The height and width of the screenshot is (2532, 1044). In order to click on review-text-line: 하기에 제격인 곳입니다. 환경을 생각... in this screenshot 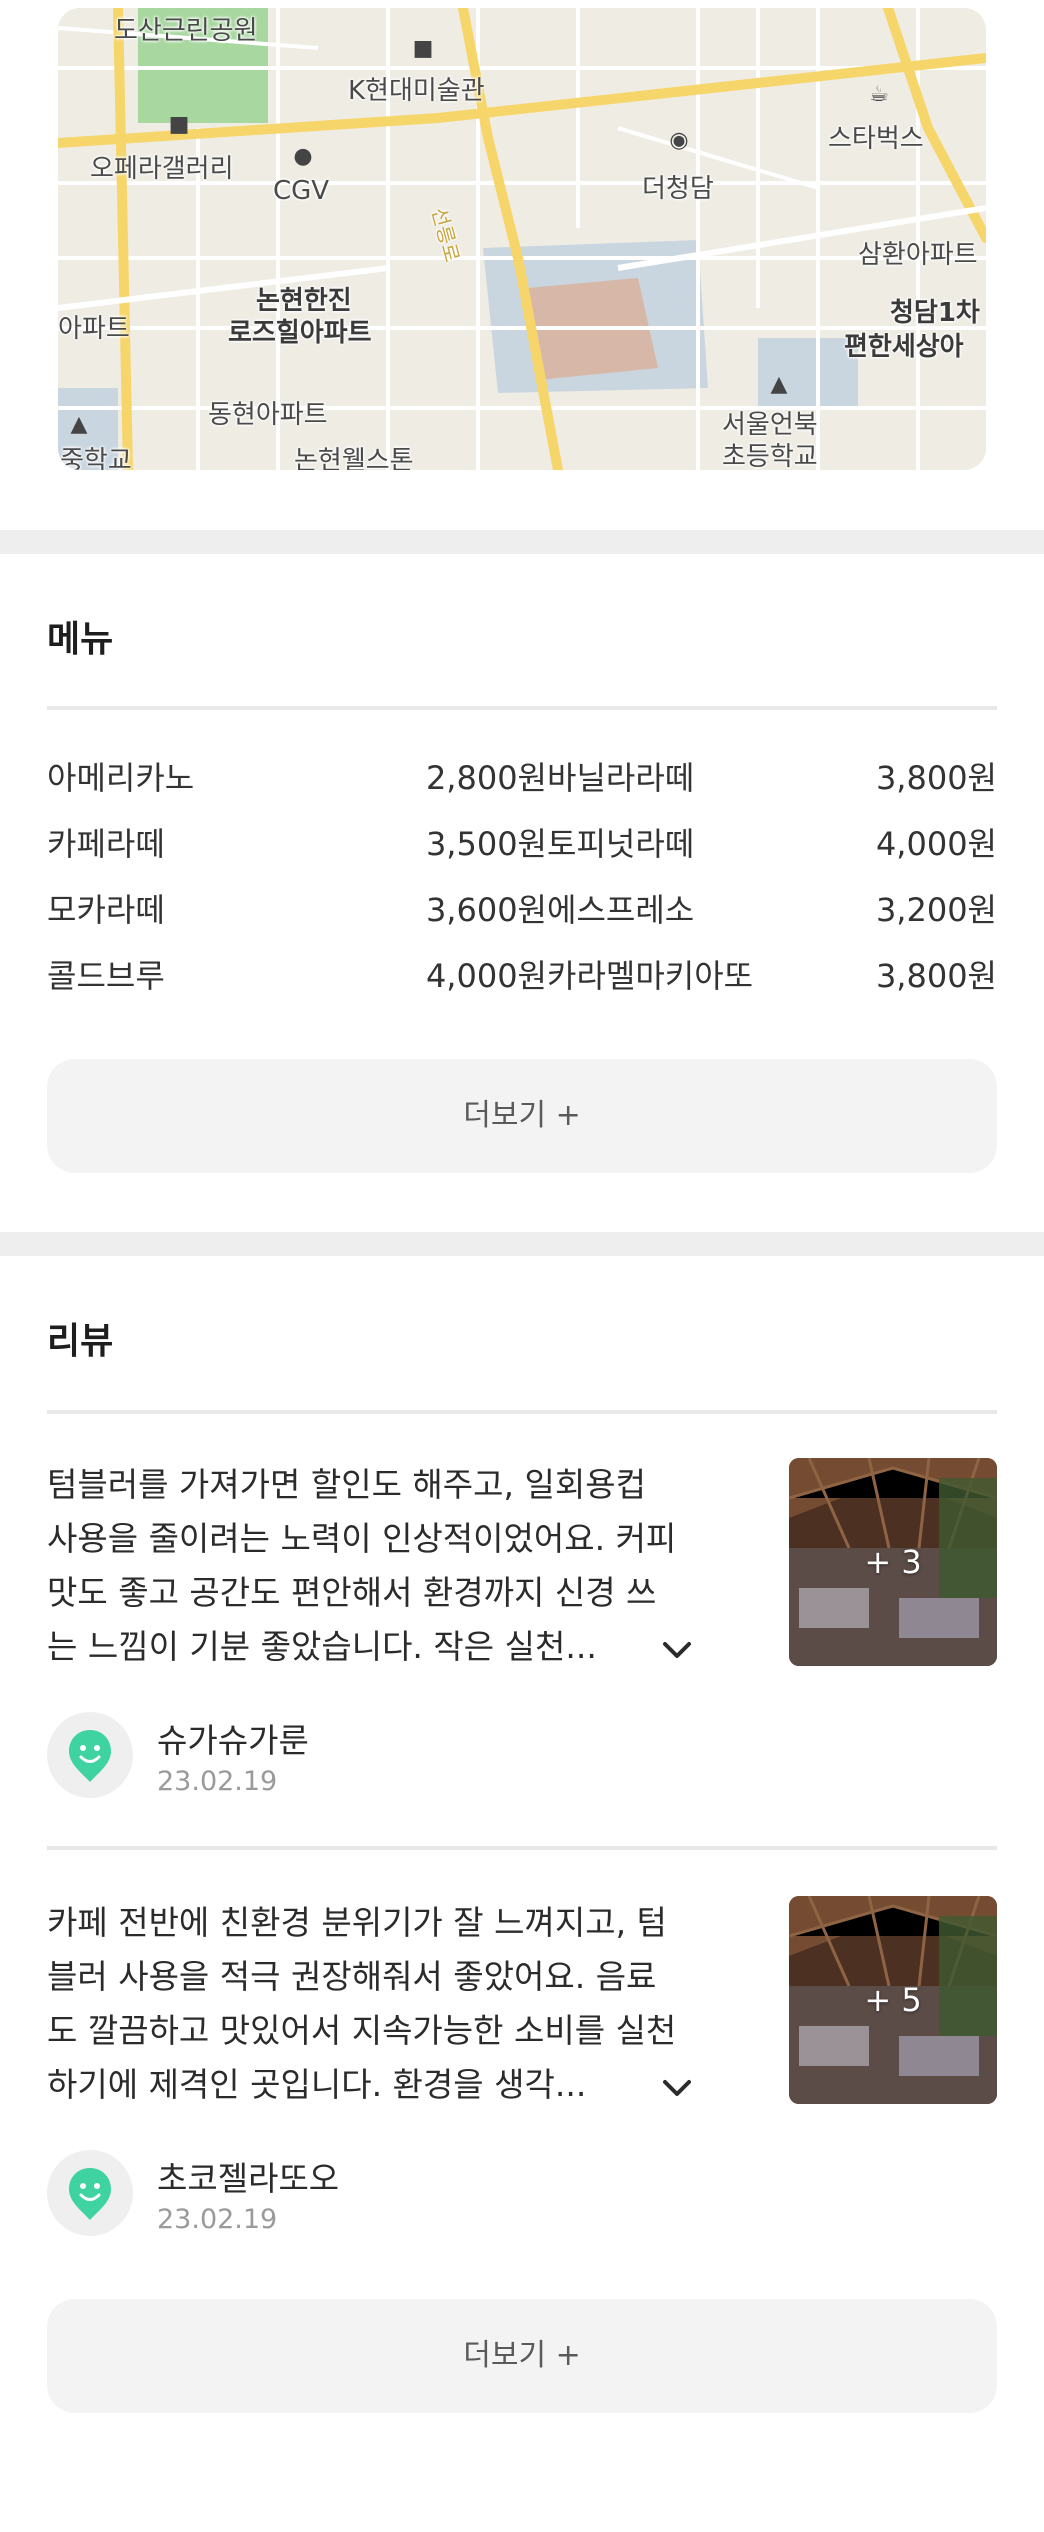, I will do `click(317, 2084)`.